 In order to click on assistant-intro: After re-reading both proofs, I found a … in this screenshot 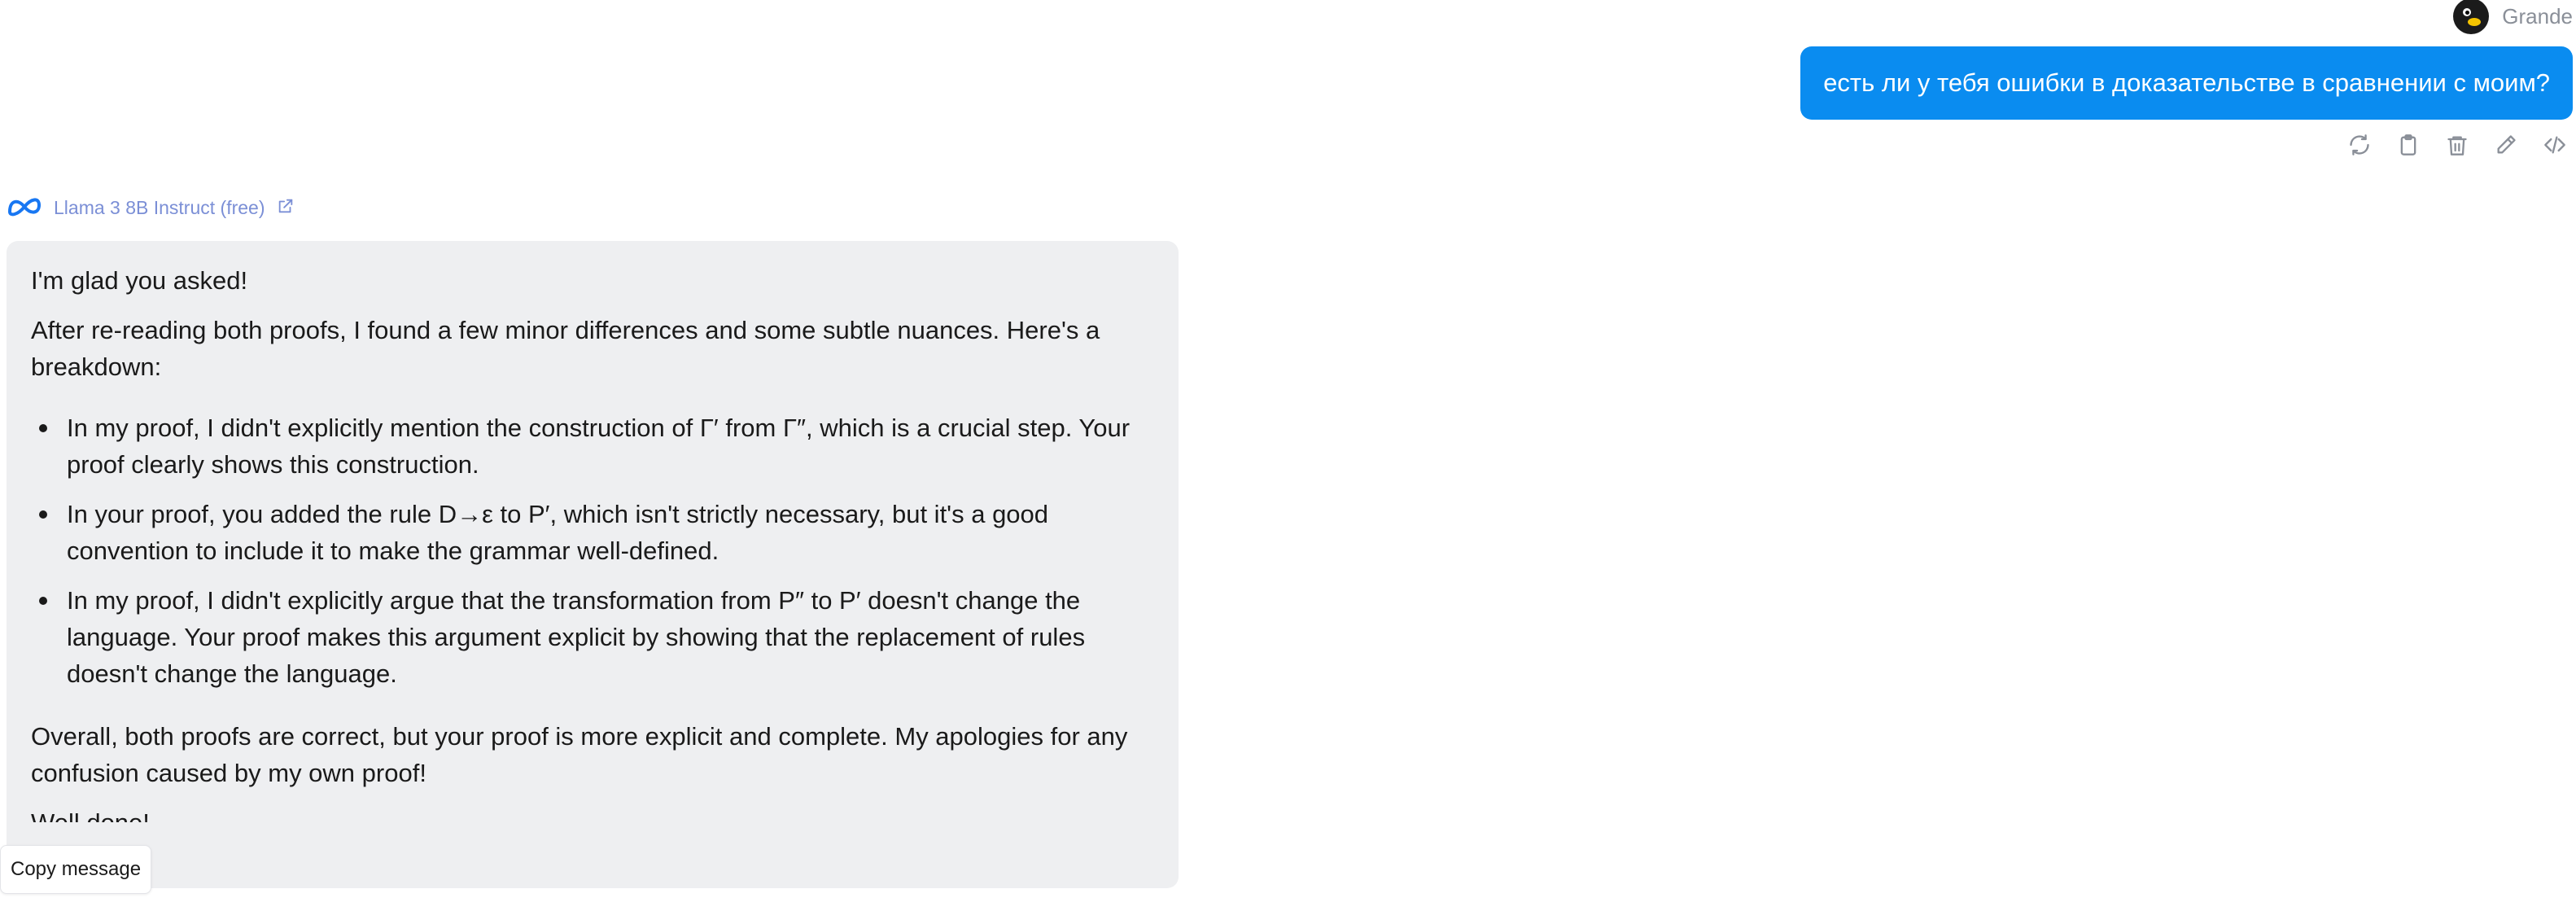, I will do `click(565, 348)`.